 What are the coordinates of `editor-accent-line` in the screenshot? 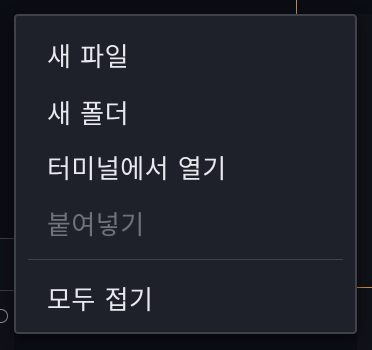 It's located at (364, 287).